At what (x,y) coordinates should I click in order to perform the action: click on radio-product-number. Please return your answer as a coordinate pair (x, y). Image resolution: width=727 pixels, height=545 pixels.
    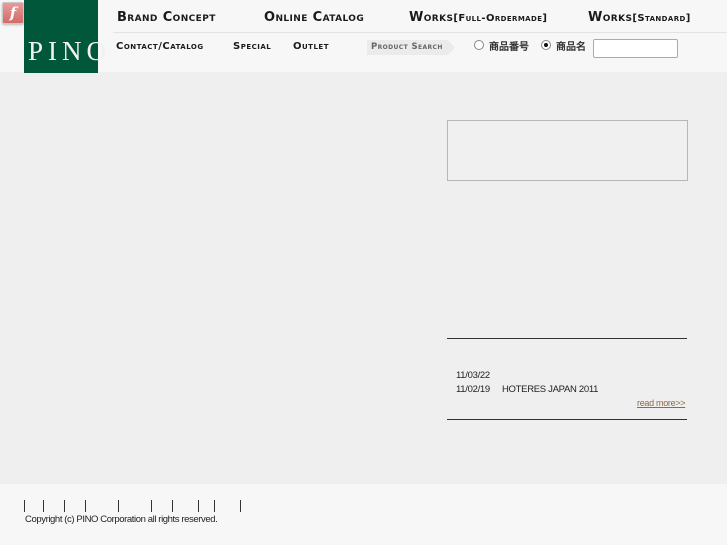
    Looking at the image, I should click on (479, 45).